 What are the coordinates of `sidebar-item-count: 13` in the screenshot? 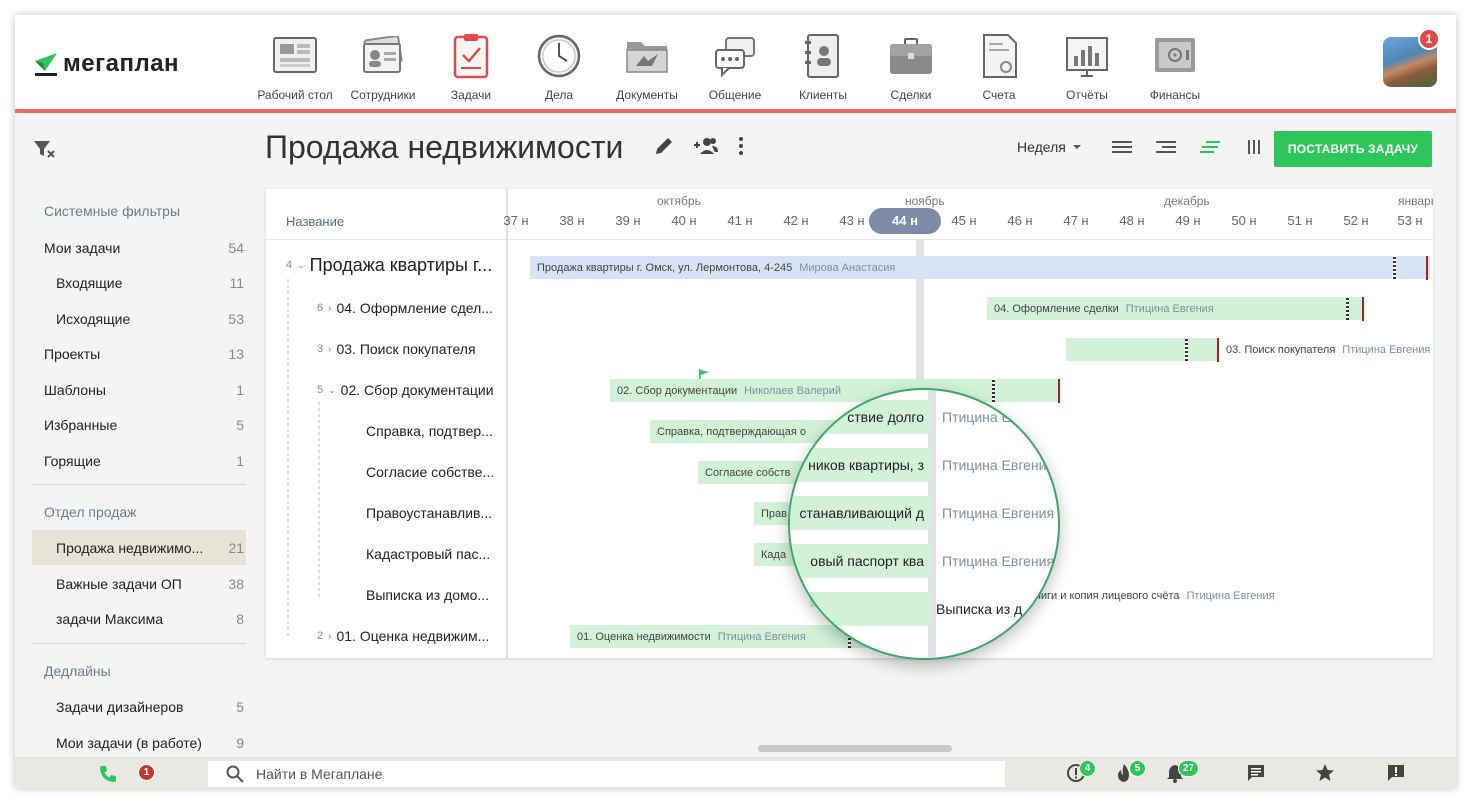 It's located at (236, 353).